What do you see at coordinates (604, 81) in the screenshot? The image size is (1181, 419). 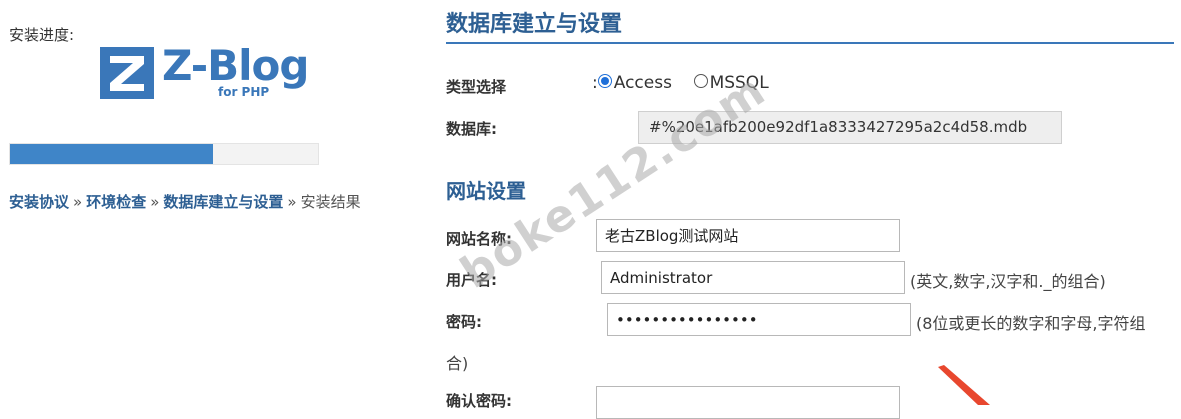 I see `radio-access` at bounding box center [604, 81].